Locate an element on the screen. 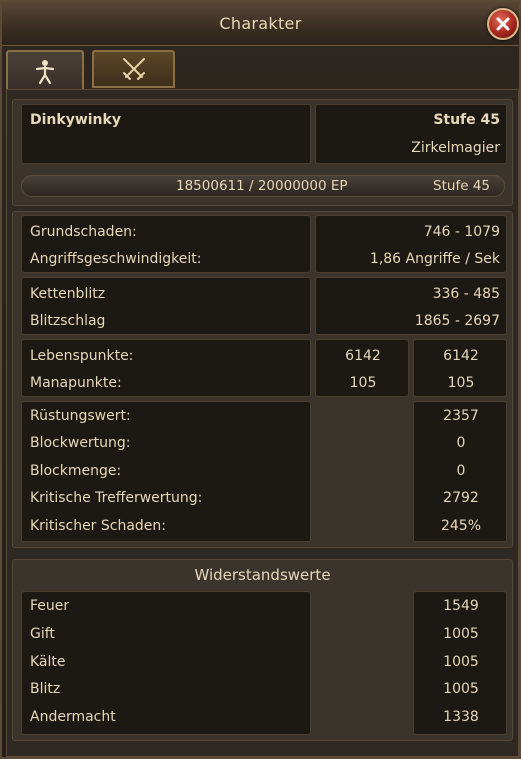  vitals-current-box: 6142 105 is located at coordinates (362, 368).